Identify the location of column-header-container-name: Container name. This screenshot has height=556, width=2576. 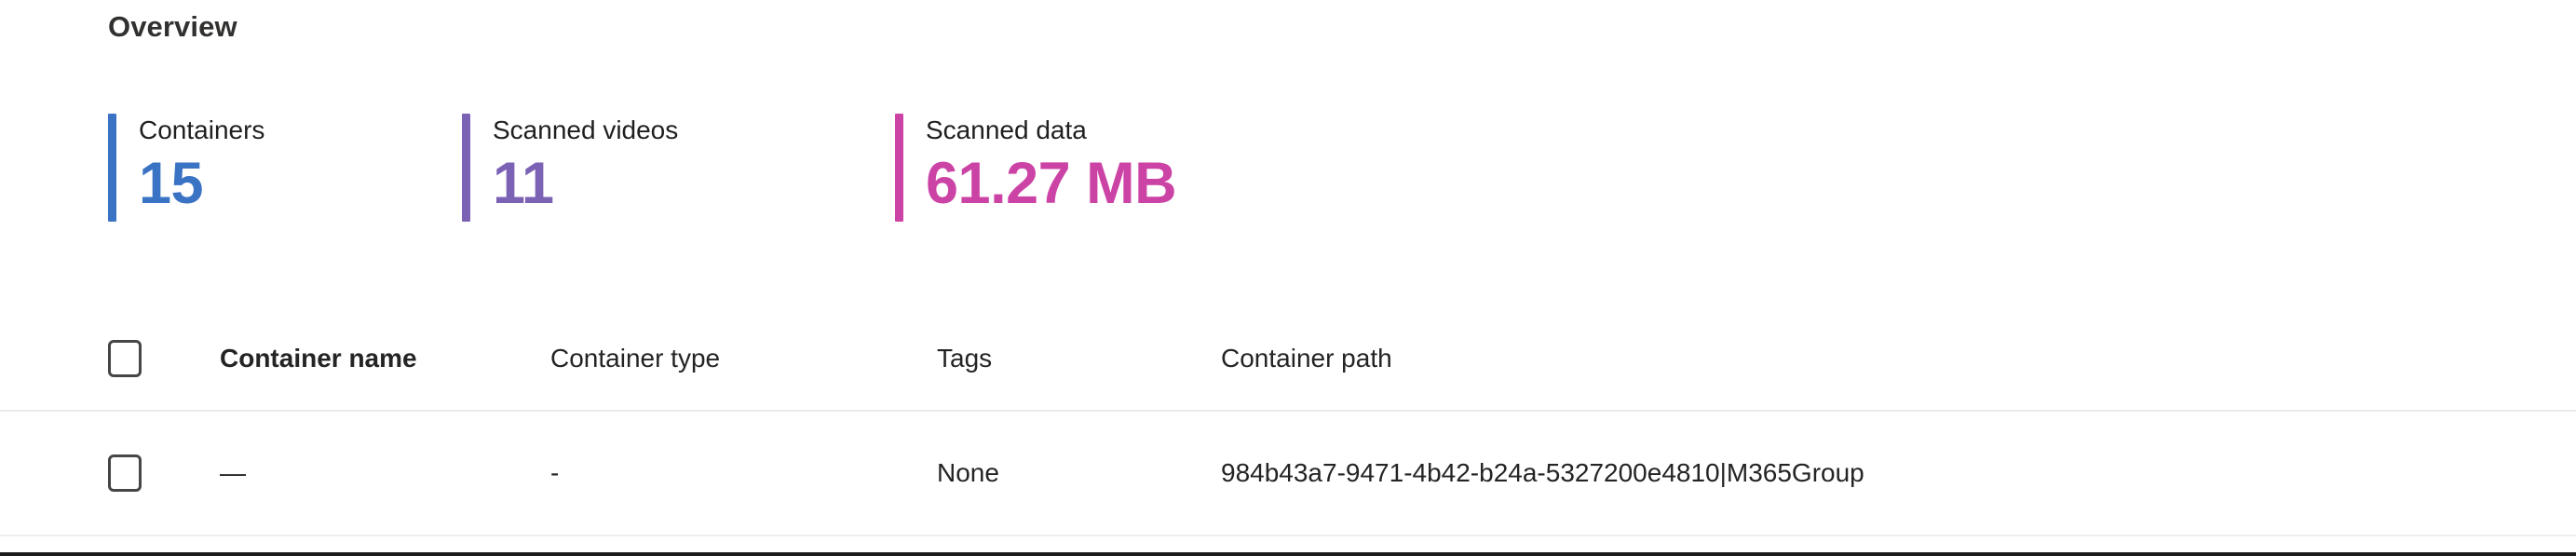
(385, 358).